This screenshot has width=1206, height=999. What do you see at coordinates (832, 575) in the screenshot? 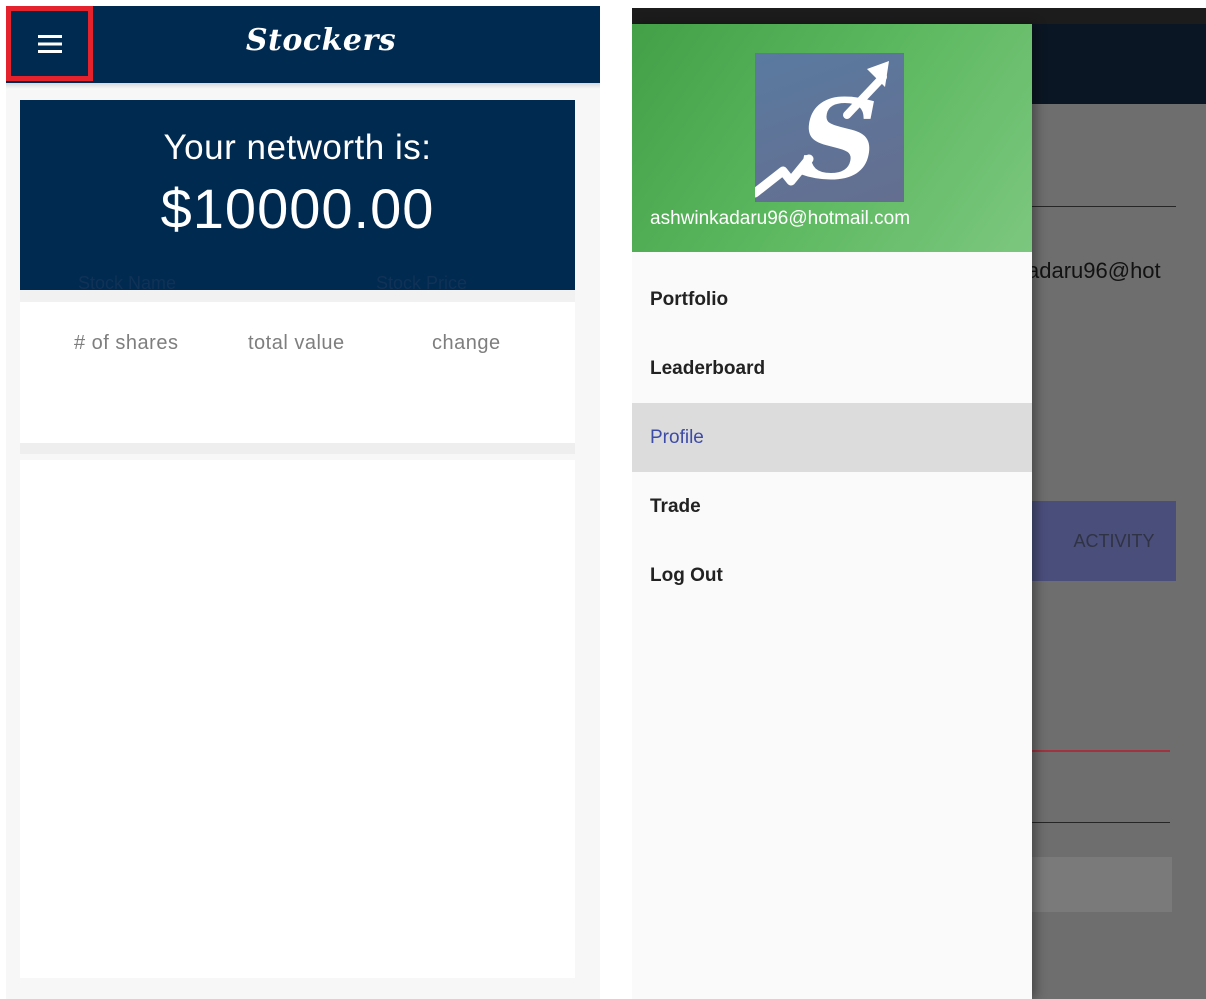
I see `drawer-item-logout: Log Out` at bounding box center [832, 575].